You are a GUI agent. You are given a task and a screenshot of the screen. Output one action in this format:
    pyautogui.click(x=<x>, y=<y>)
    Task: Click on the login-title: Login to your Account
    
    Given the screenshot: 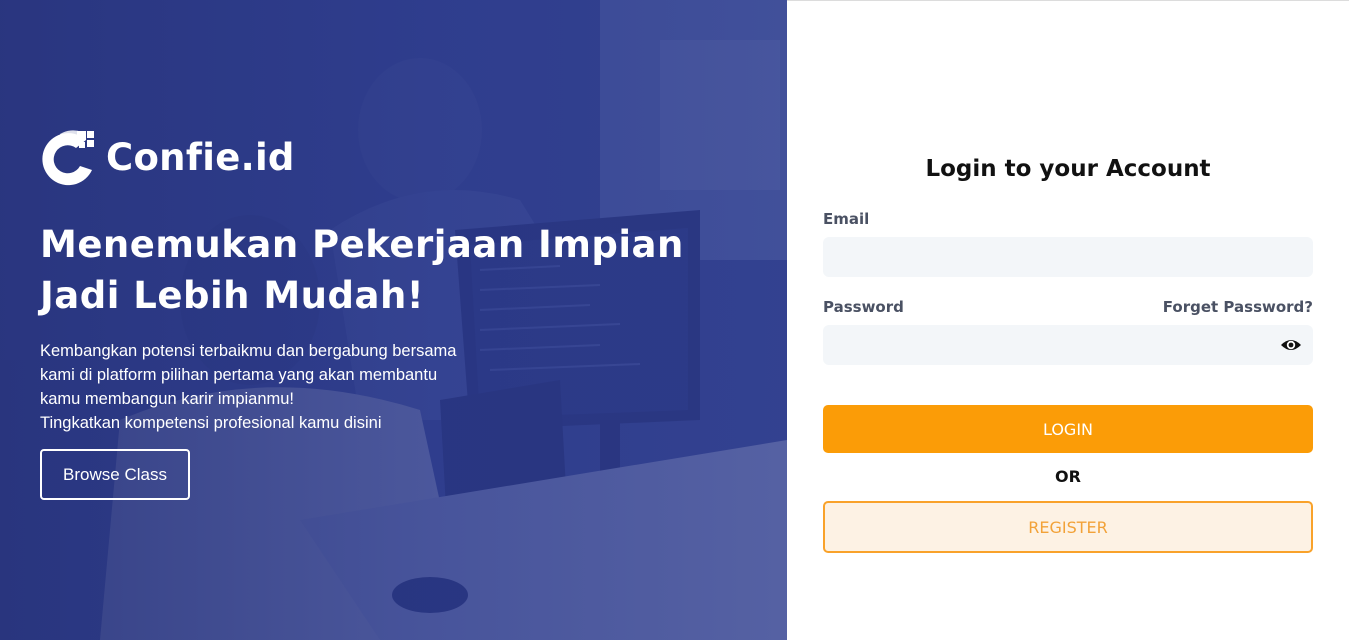 What is the action you would take?
    pyautogui.click(x=1068, y=169)
    